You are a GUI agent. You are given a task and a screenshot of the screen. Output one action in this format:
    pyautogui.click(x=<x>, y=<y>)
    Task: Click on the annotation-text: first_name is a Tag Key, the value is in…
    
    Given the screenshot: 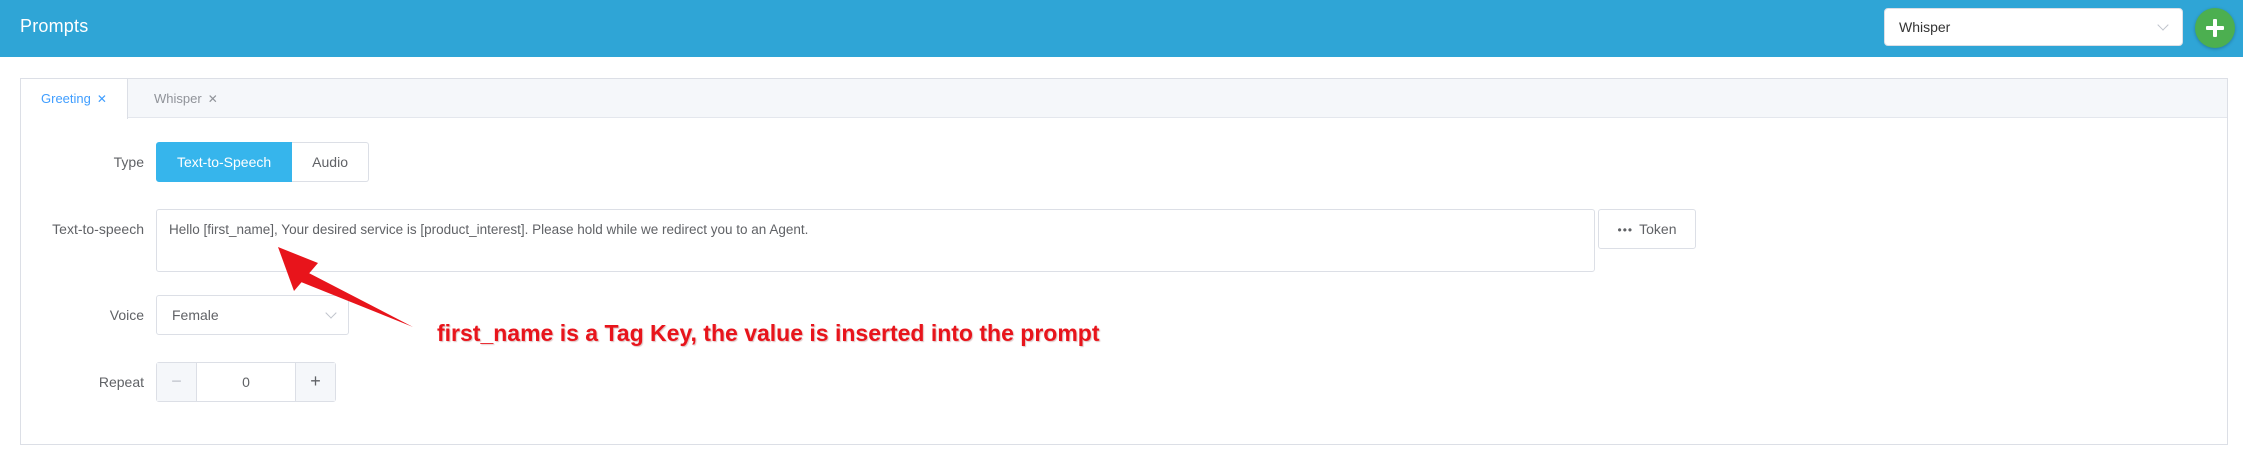 What is the action you would take?
    pyautogui.click(x=768, y=333)
    